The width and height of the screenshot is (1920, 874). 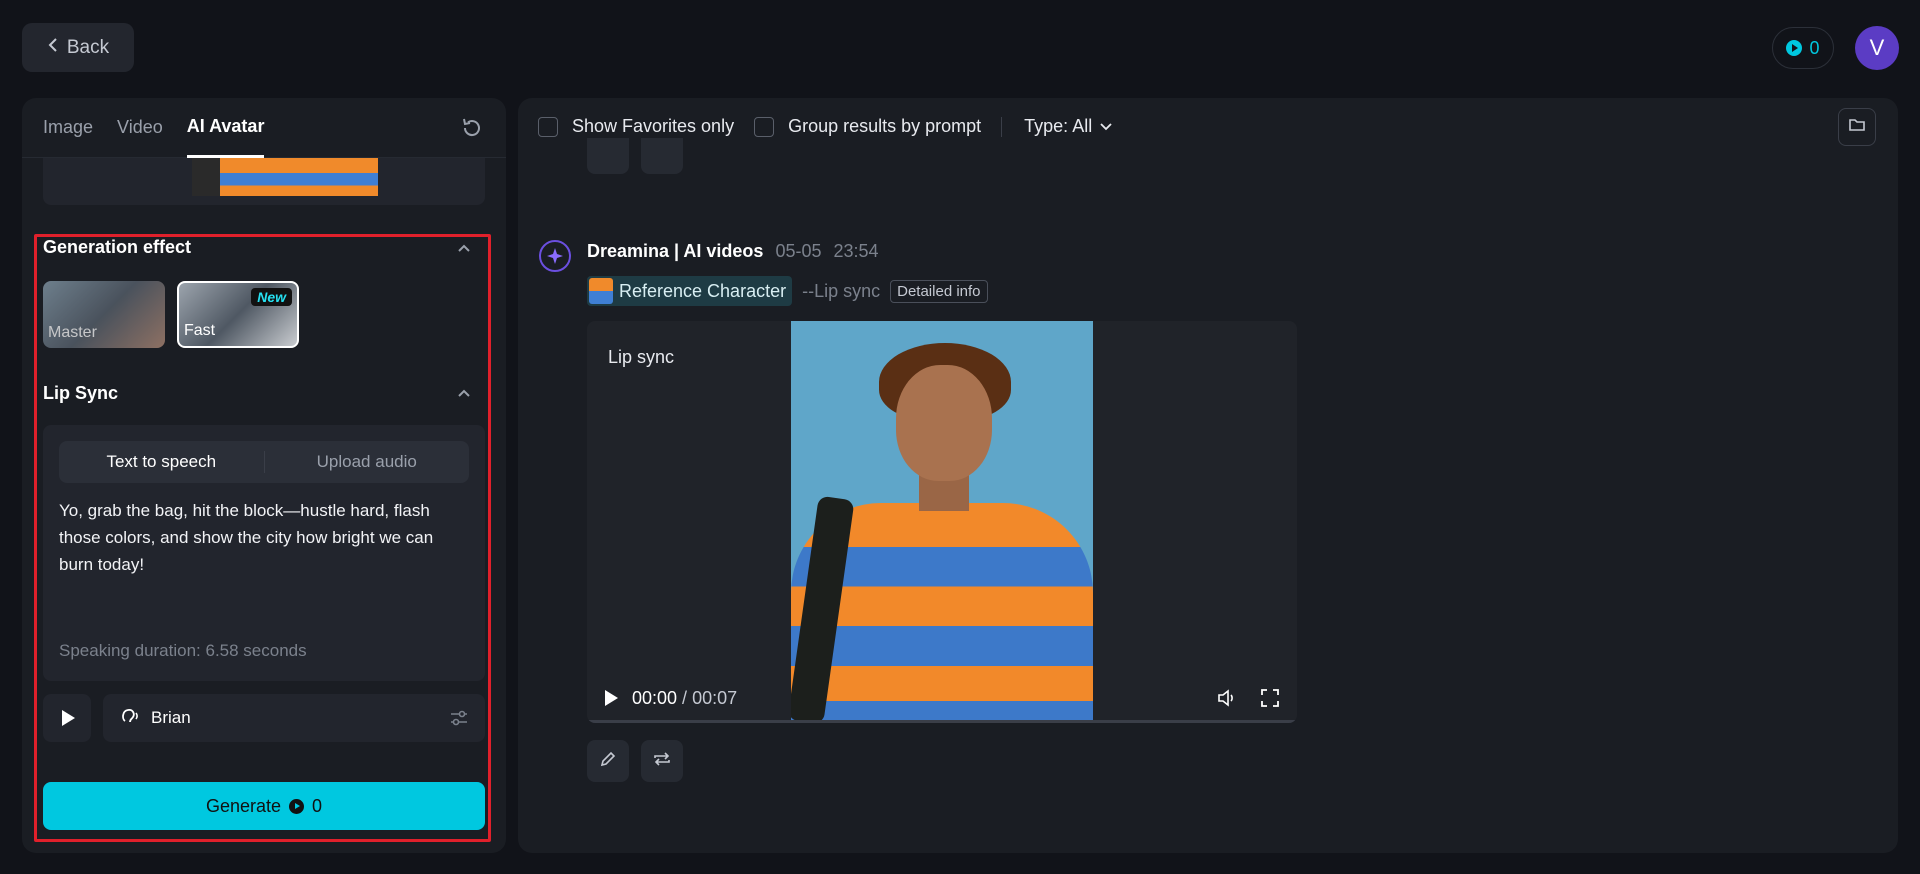 I want to click on video-frame, so click(x=942, y=522).